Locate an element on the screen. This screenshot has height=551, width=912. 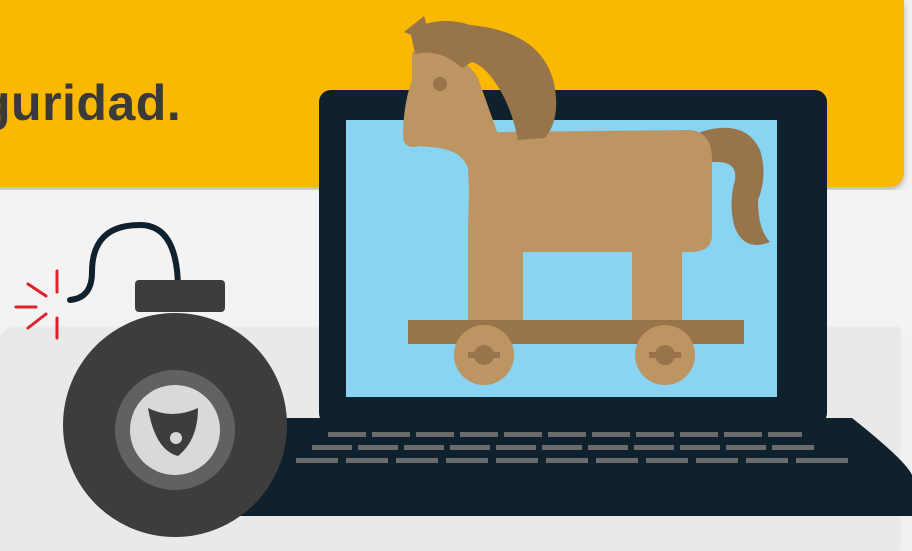
horse-body is located at coordinates (590, 191).